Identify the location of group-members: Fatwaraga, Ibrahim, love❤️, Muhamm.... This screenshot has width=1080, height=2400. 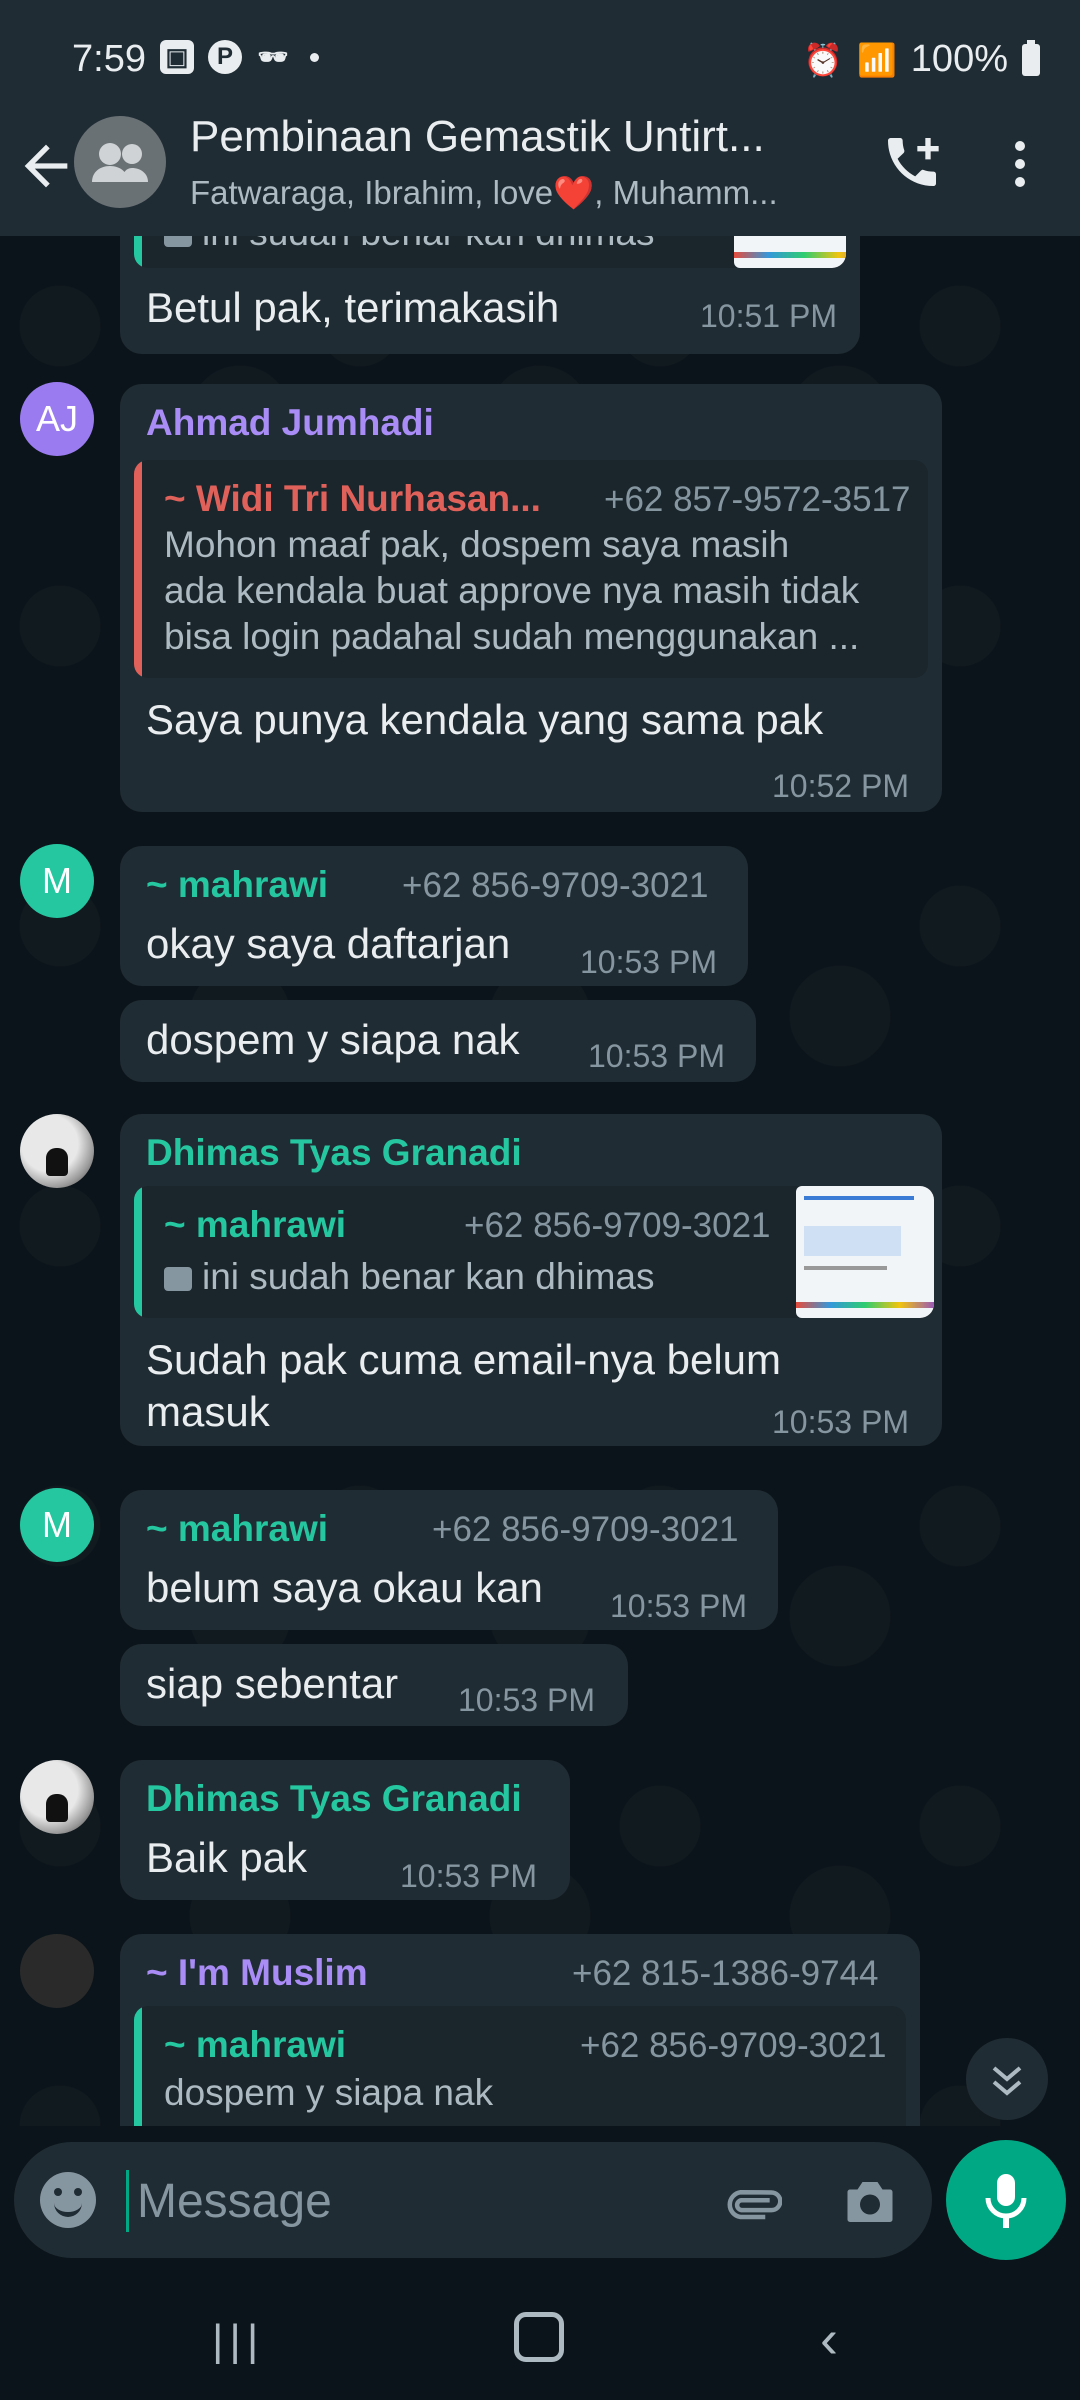
(515, 193).